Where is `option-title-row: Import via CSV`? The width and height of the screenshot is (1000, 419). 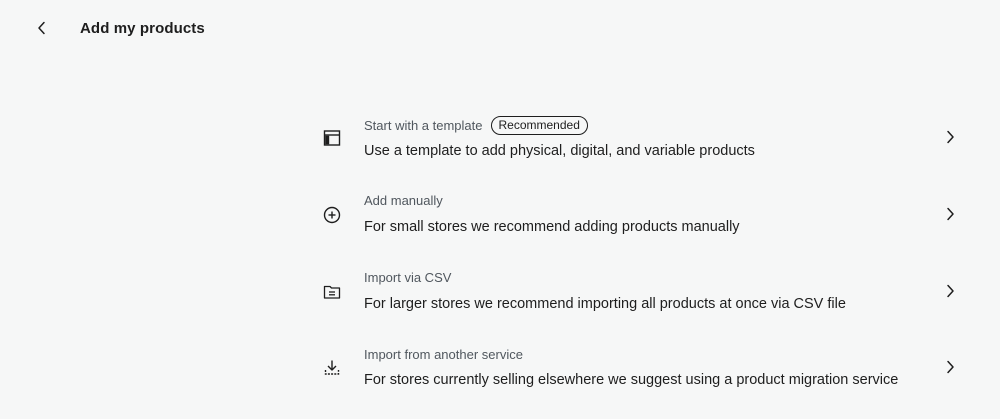 option-title-row: Import via CSV is located at coordinates (407, 277).